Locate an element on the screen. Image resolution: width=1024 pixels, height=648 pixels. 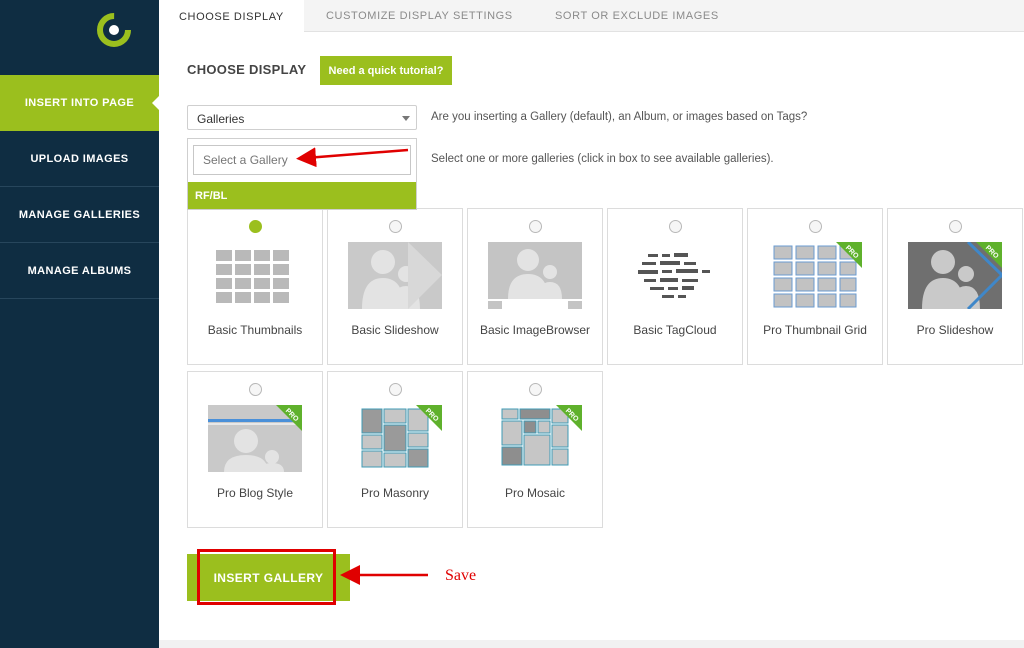
display-card-basic-tagcloud: Basic TagCloud is located at coordinates (675, 286).